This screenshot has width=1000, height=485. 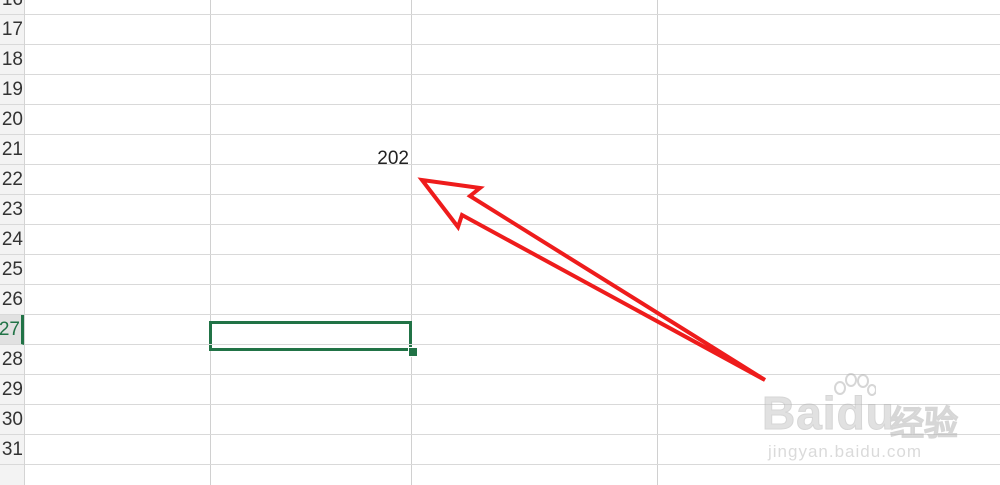 I want to click on watermark-brand: Baidu, so click(x=828, y=413).